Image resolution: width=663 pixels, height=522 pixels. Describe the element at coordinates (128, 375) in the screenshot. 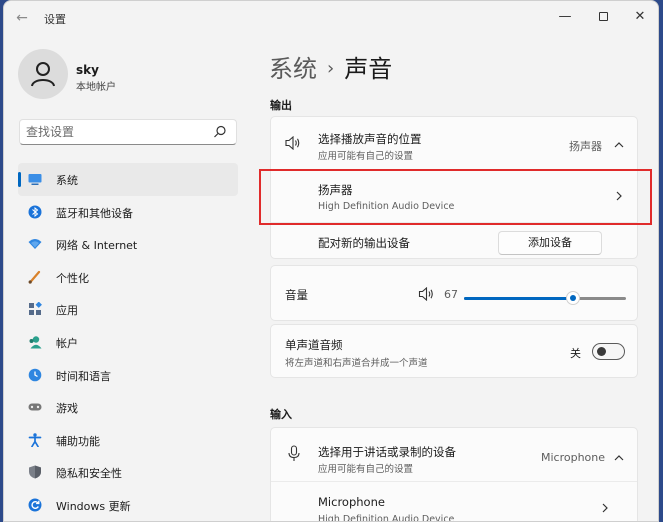

I see `sidebar-item-time-language: 时间和语言` at that location.